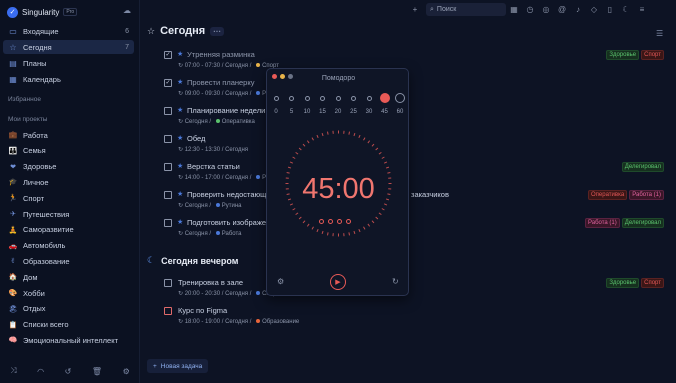 The width and height of the screenshot is (676, 383). Describe the element at coordinates (369, 104) in the screenshot. I see `duration-option: 30` at that location.